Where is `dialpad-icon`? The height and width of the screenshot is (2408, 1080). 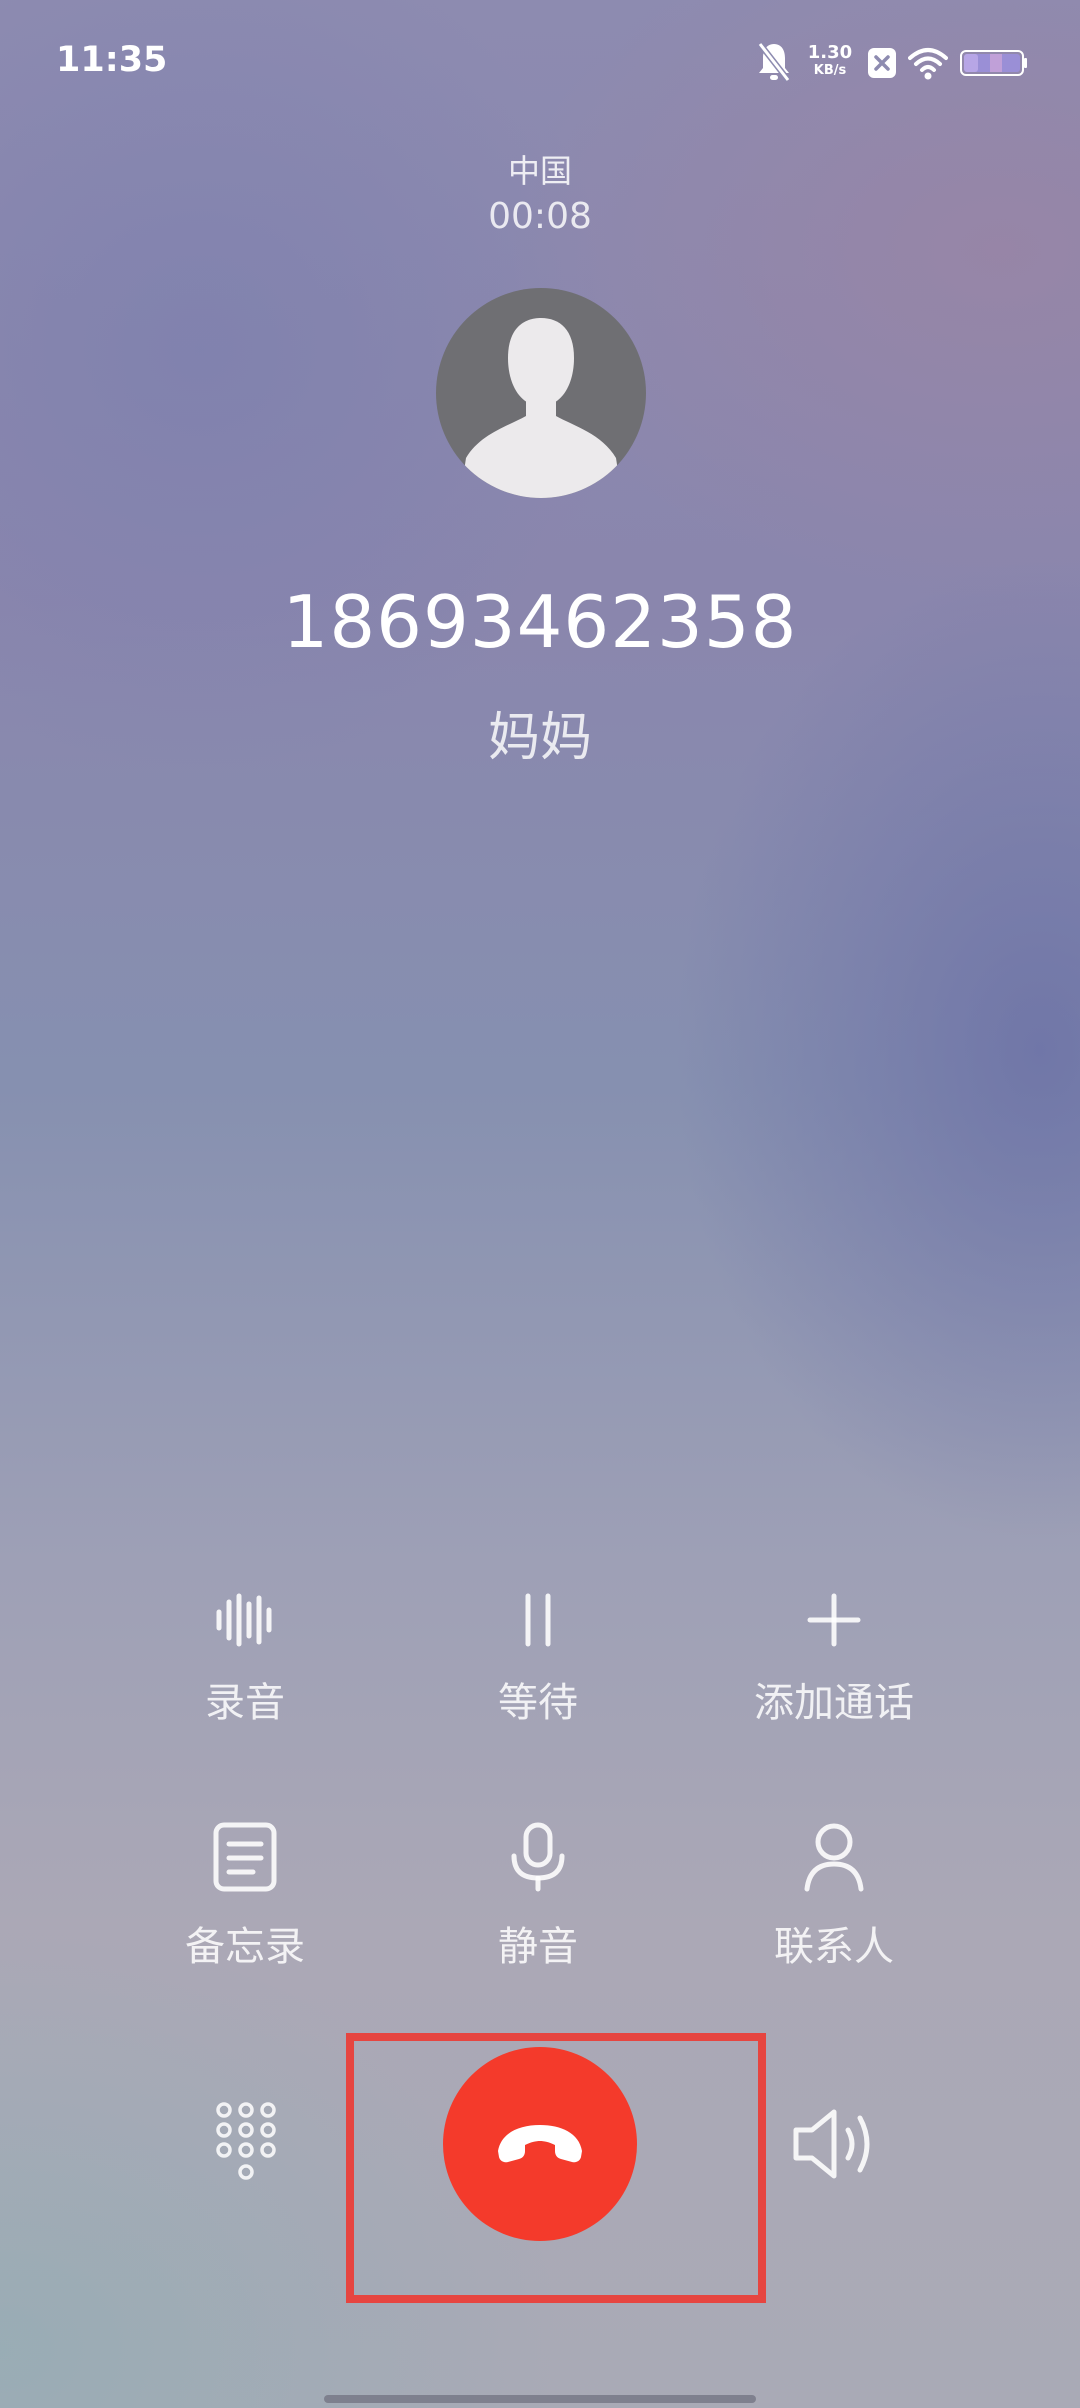 dialpad-icon is located at coordinates (246, 2141).